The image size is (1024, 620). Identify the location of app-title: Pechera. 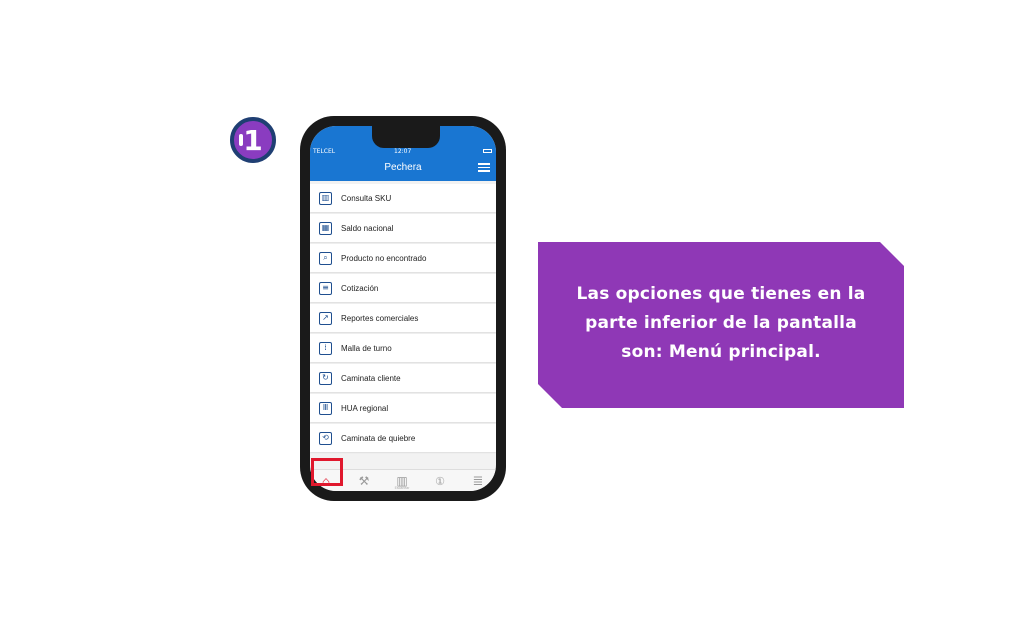
(403, 167).